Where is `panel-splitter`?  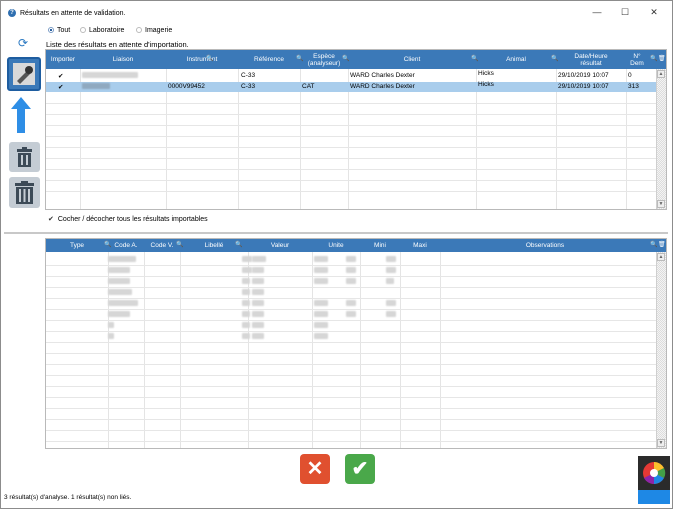 panel-splitter is located at coordinates (336, 233).